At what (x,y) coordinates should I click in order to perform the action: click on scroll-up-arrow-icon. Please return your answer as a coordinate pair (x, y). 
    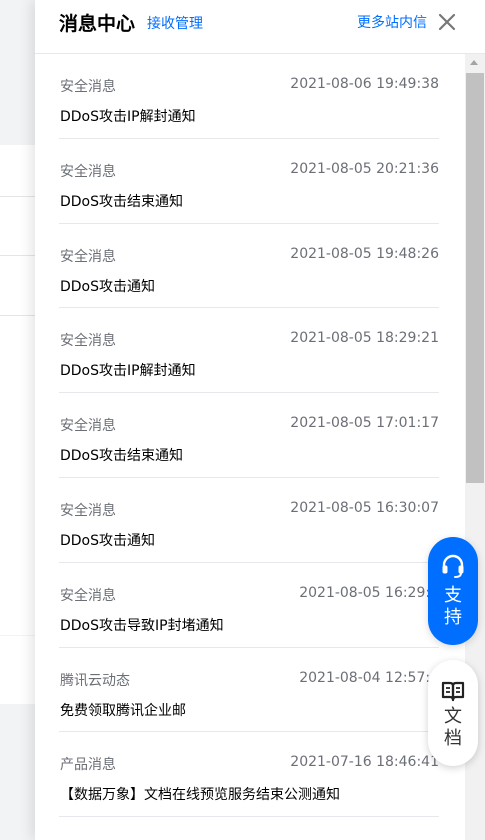
    Looking at the image, I should click on (474, 62).